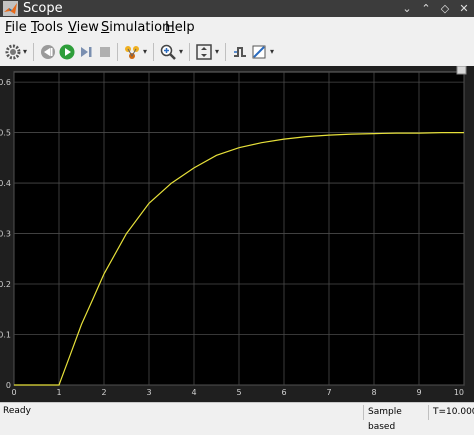  I want to click on menu-help: Help, so click(180, 28).